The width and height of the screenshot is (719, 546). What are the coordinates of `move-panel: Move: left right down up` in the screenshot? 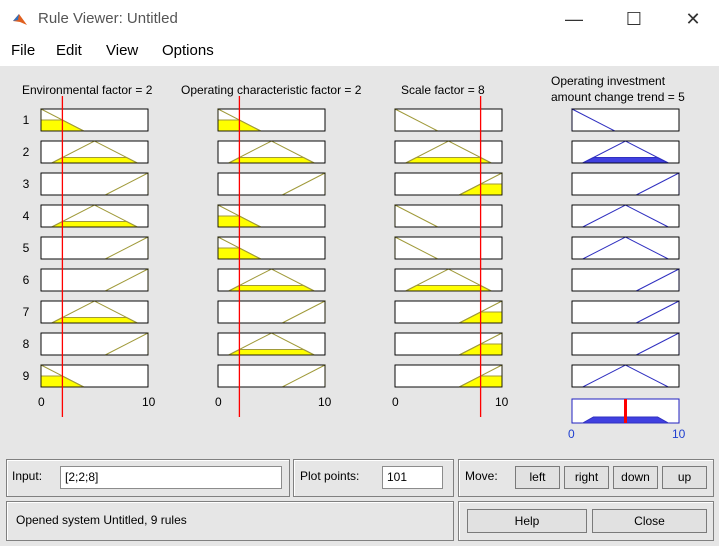 It's located at (586, 478).